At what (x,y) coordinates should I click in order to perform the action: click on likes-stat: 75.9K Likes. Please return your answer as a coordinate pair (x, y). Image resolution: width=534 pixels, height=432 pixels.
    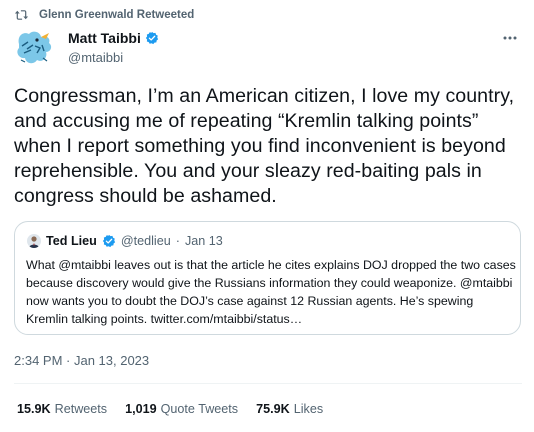
    Looking at the image, I should click on (289, 409).